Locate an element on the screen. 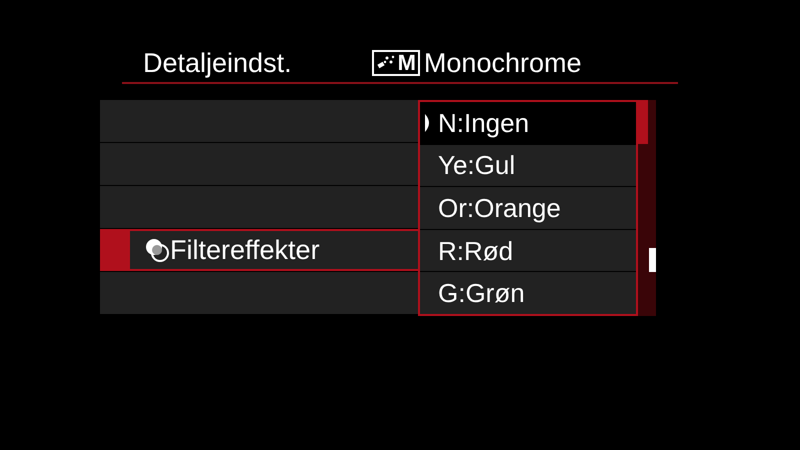 The height and width of the screenshot is (450, 800). filter-option: R:Rød is located at coordinates (528, 251).